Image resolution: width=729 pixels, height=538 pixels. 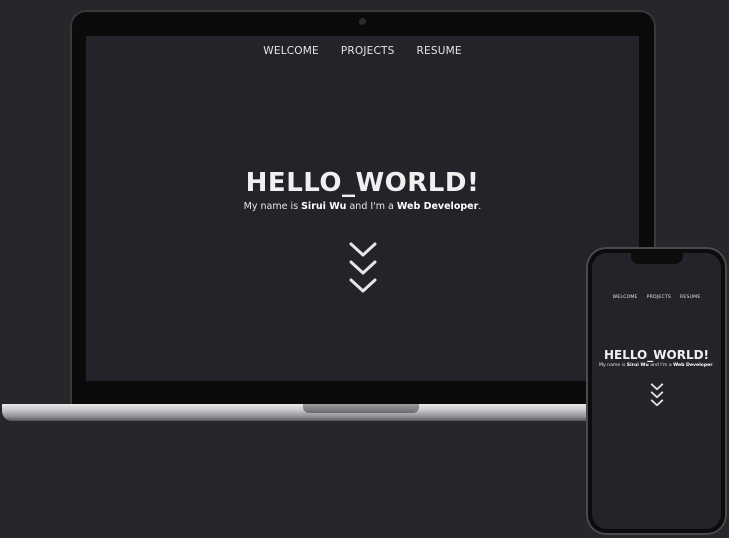 What do you see at coordinates (657, 258) in the screenshot?
I see `phone-notch` at bounding box center [657, 258].